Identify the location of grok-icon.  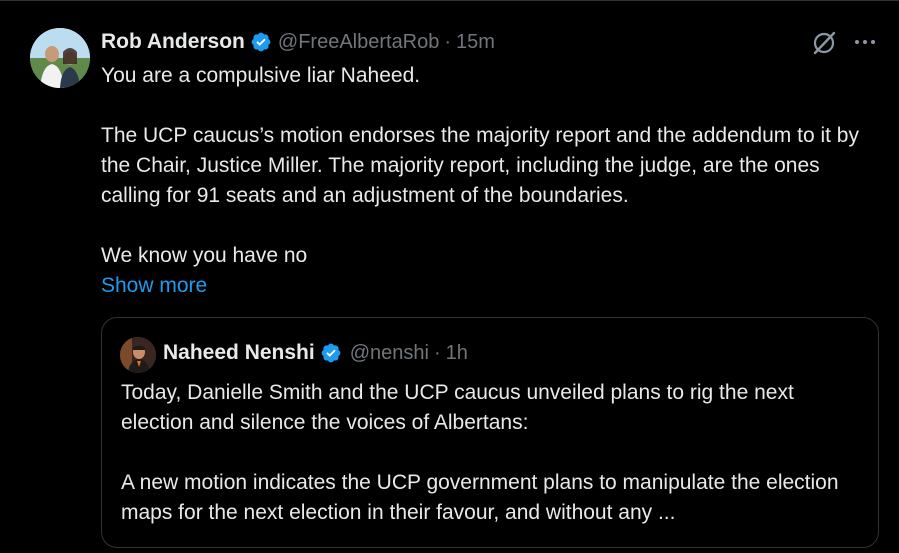
(824, 43).